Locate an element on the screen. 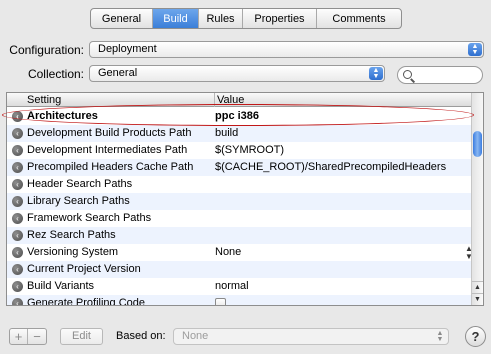  table-header: Setting Value is located at coordinates (239, 100).